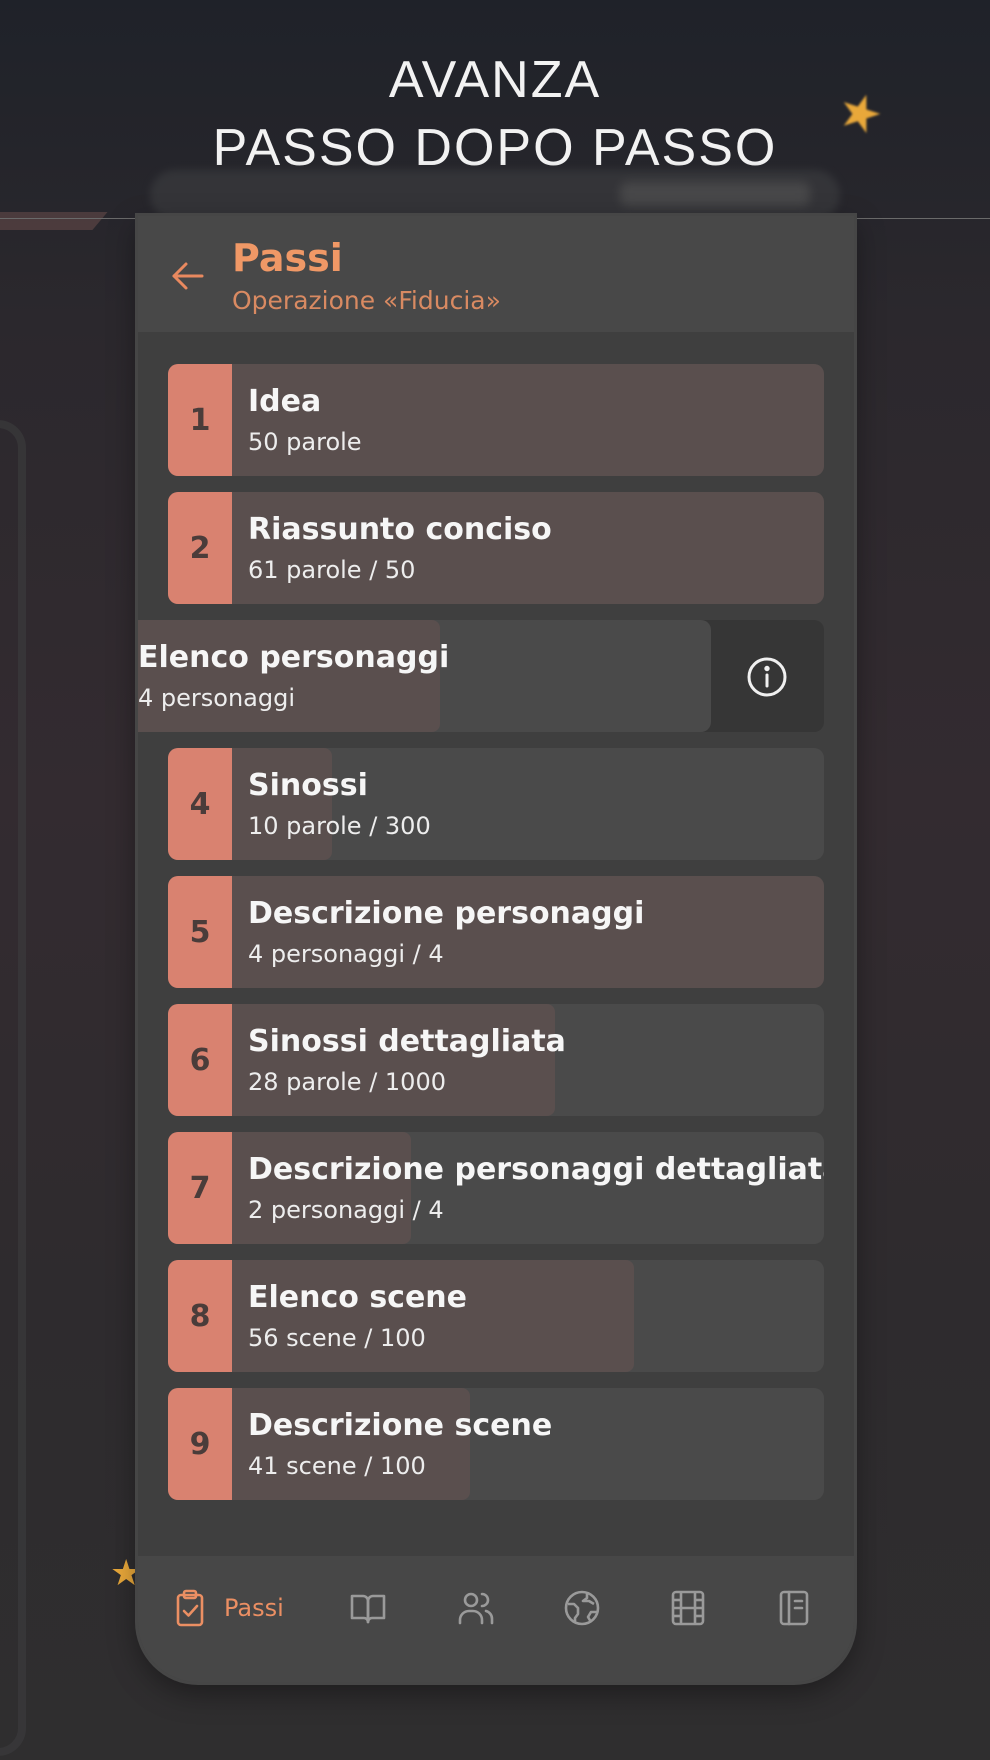 This screenshot has height=1760, width=990. I want to click on nav-item-notes, so click(794, 1608).